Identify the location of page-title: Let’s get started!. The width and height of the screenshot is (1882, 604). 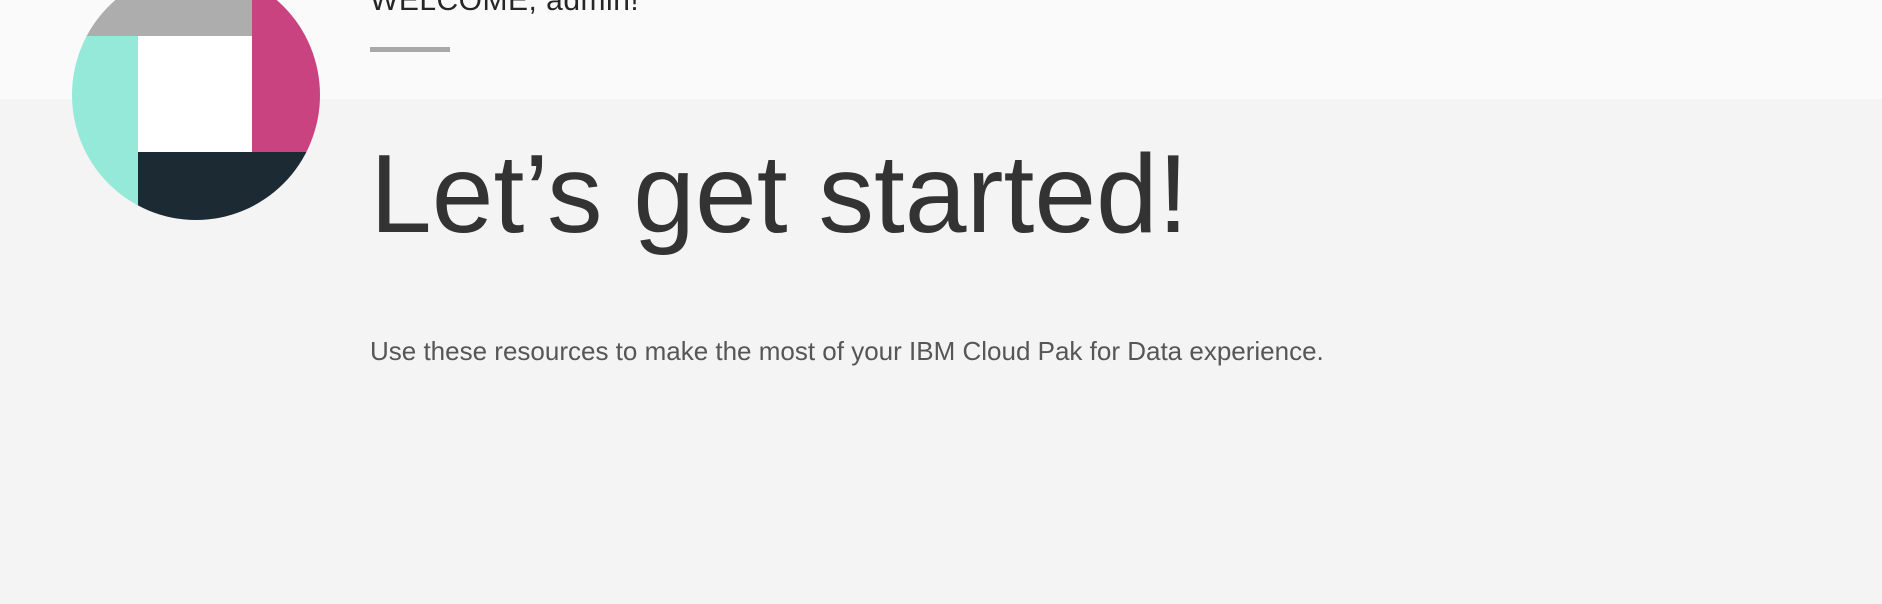
(779, 194).